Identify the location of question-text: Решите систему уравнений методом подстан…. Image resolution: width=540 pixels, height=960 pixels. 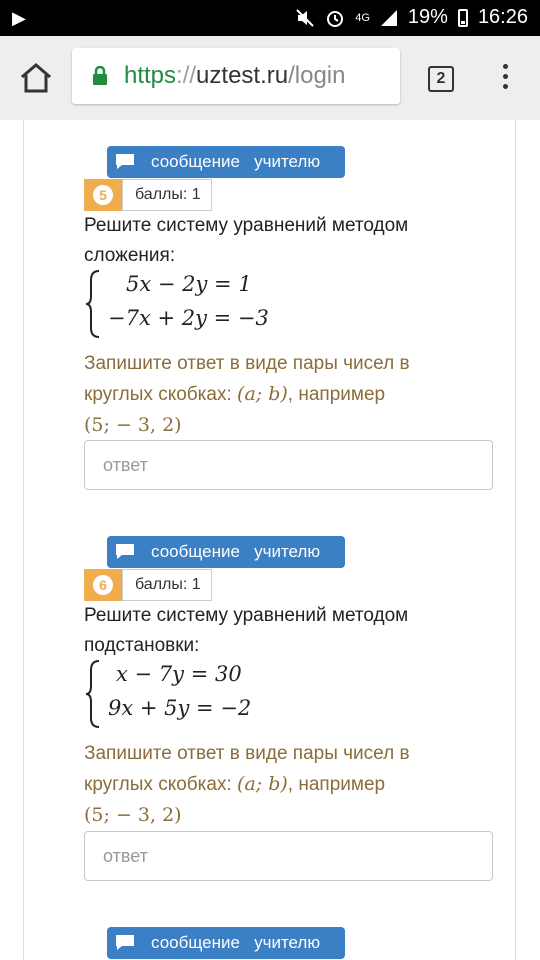
(246, 630).